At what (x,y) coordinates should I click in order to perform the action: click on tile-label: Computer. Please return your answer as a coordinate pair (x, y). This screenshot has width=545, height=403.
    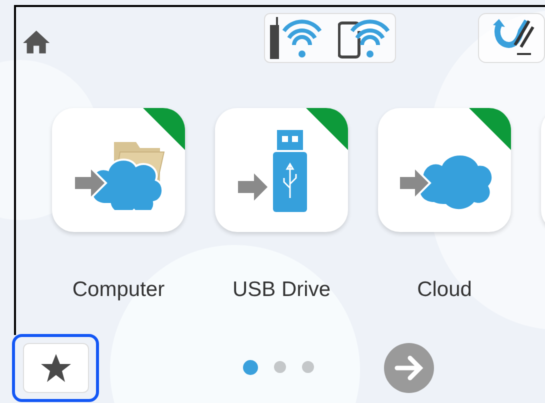
    Looking at the image, I should click on (118, 290).